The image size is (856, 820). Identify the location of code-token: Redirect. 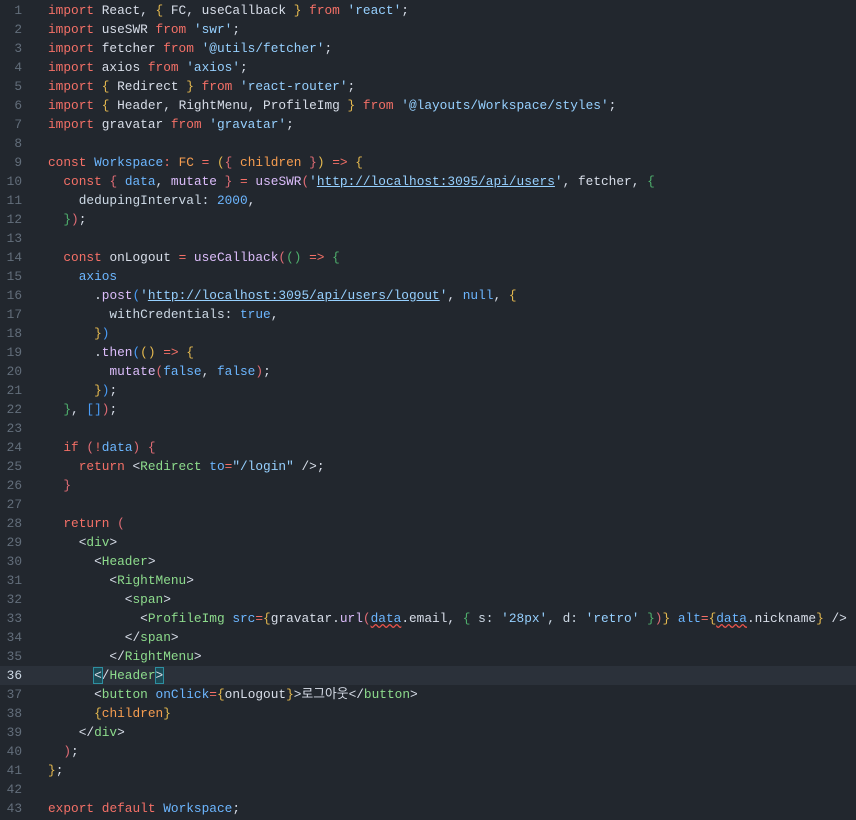
(148, 86).